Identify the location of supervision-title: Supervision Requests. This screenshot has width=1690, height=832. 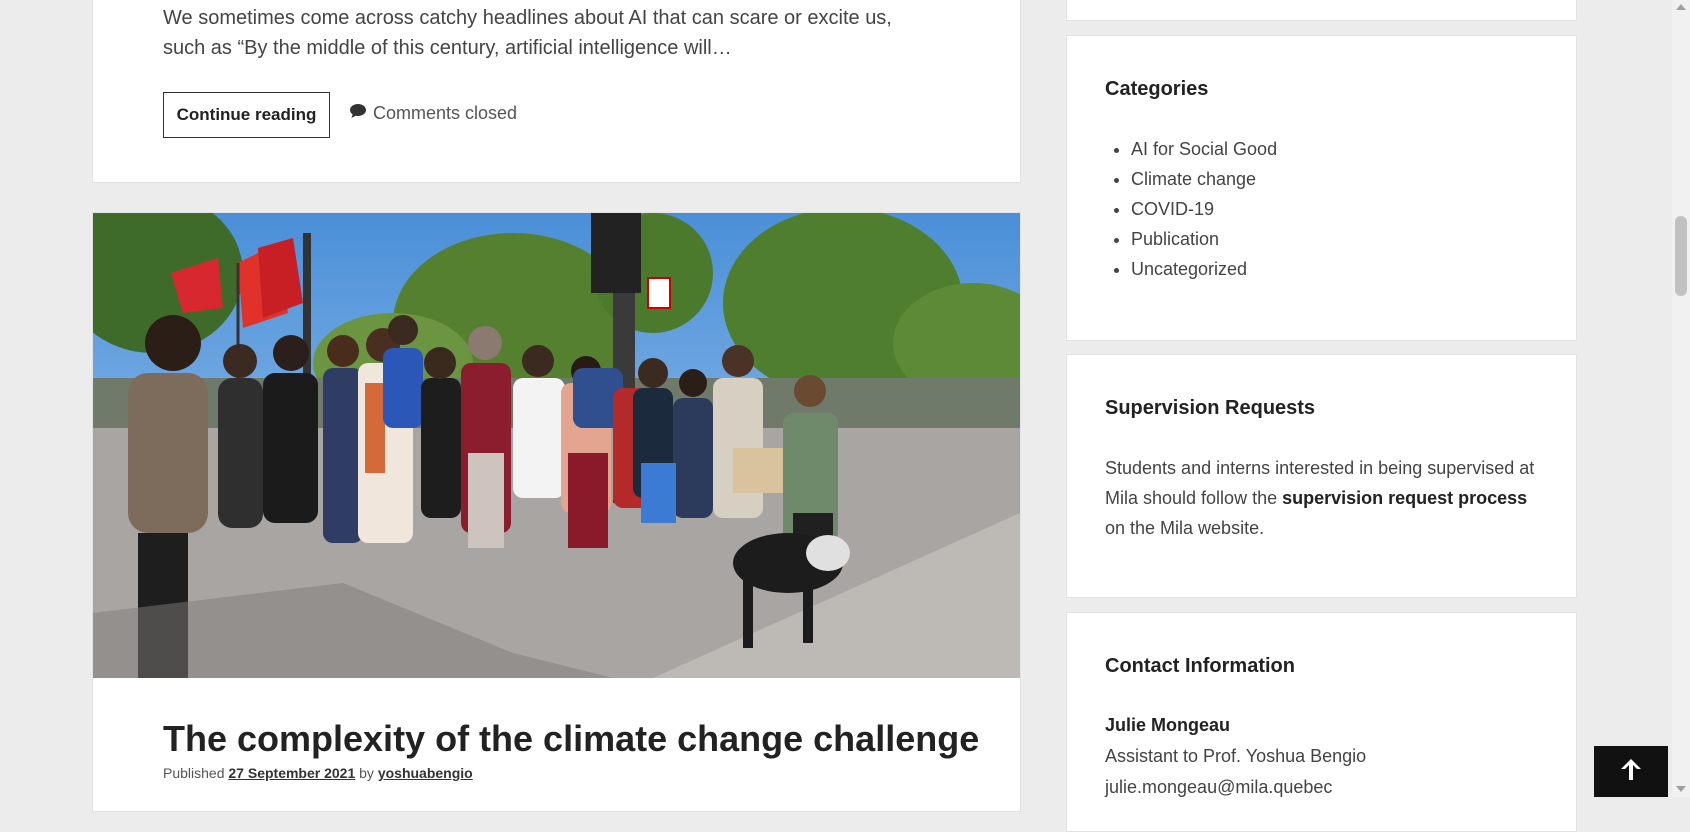
(1210, 408).